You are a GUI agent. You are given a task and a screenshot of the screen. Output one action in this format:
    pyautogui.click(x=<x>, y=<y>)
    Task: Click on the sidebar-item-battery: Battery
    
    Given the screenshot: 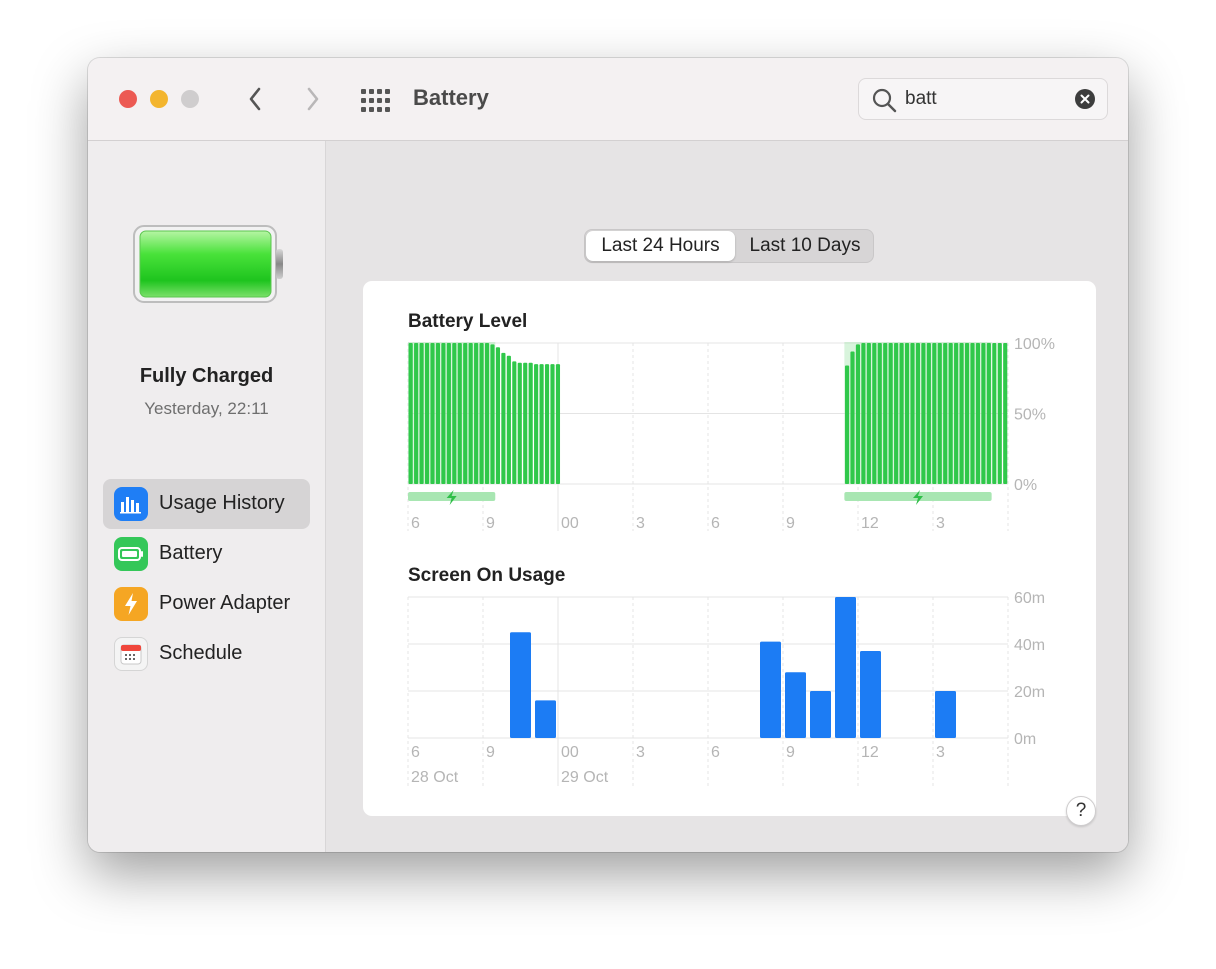 What is the action you would take?
    pyautogui.click(x=206, y=554)
    